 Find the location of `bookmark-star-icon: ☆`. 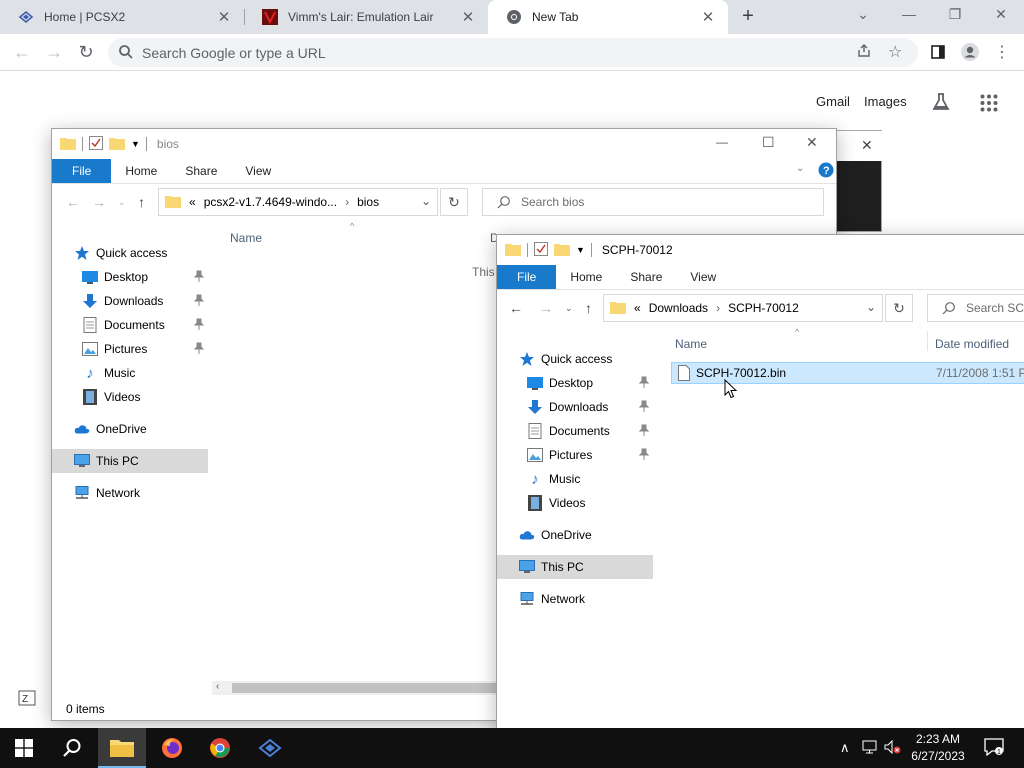

bookmark-star-icon: ☆ is located at coordinates (895, 52).